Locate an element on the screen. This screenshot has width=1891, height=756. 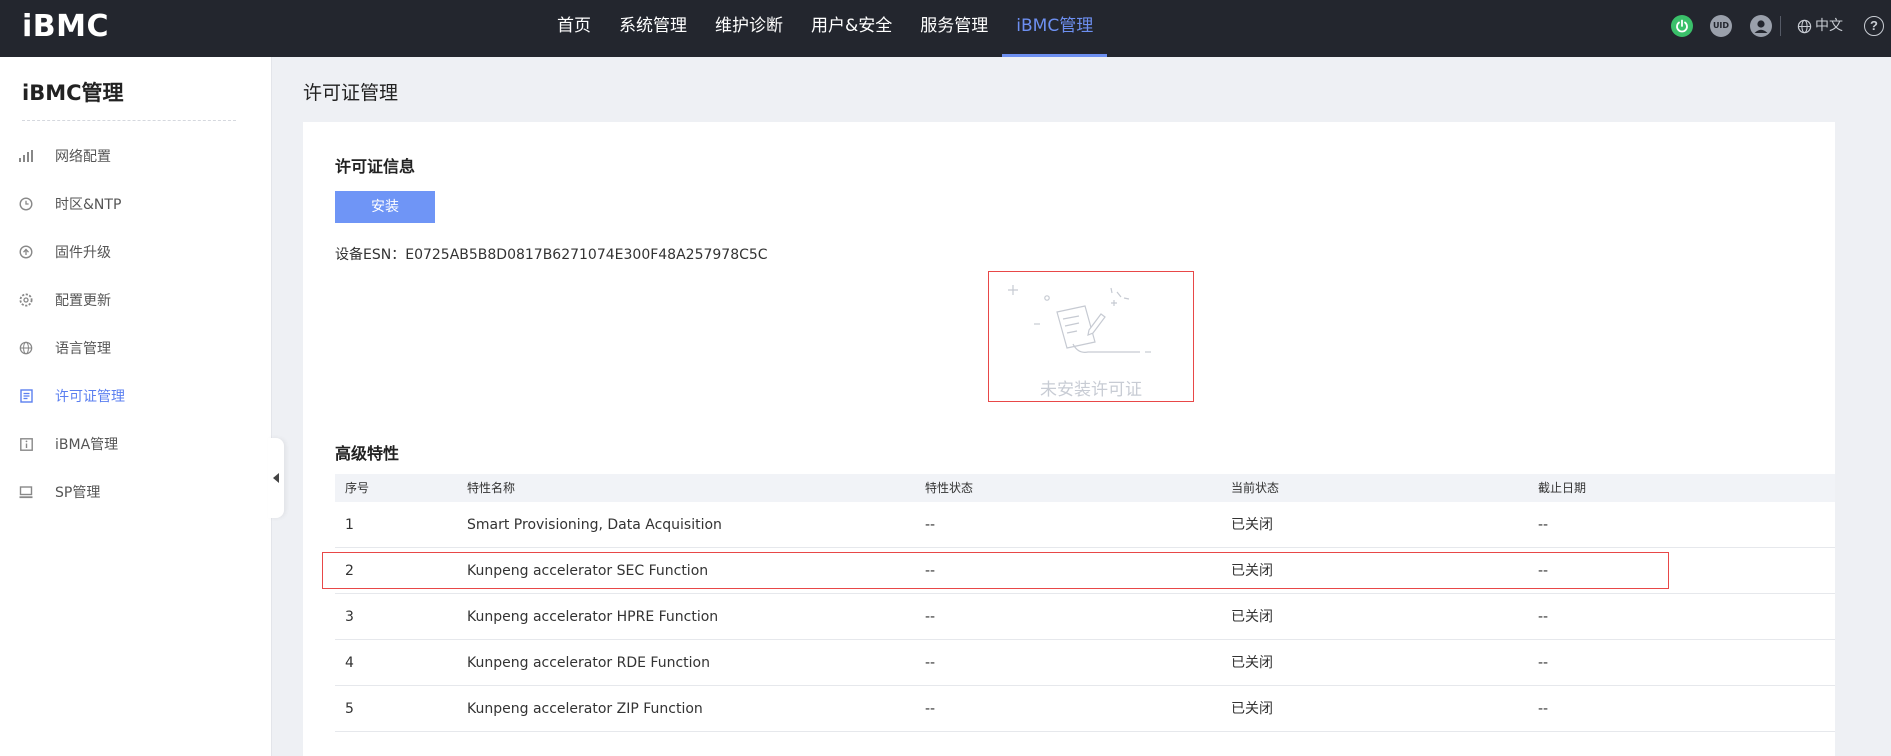
power-icon is located at coordinates (1682, 26).